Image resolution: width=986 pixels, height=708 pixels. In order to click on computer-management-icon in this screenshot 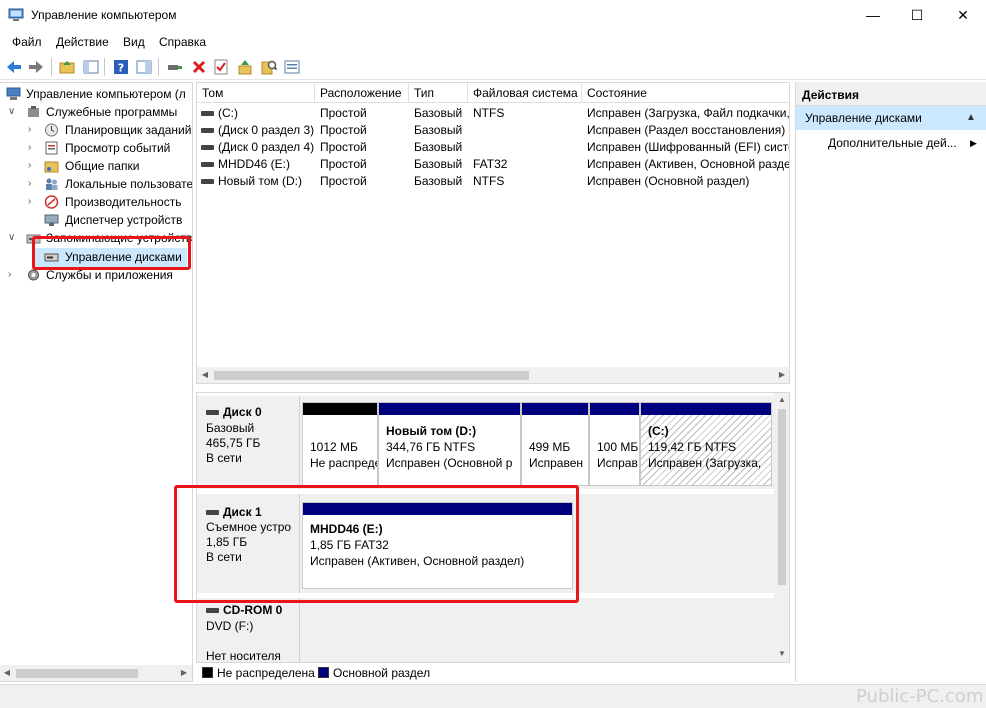, I will do `click(16, 14)`.